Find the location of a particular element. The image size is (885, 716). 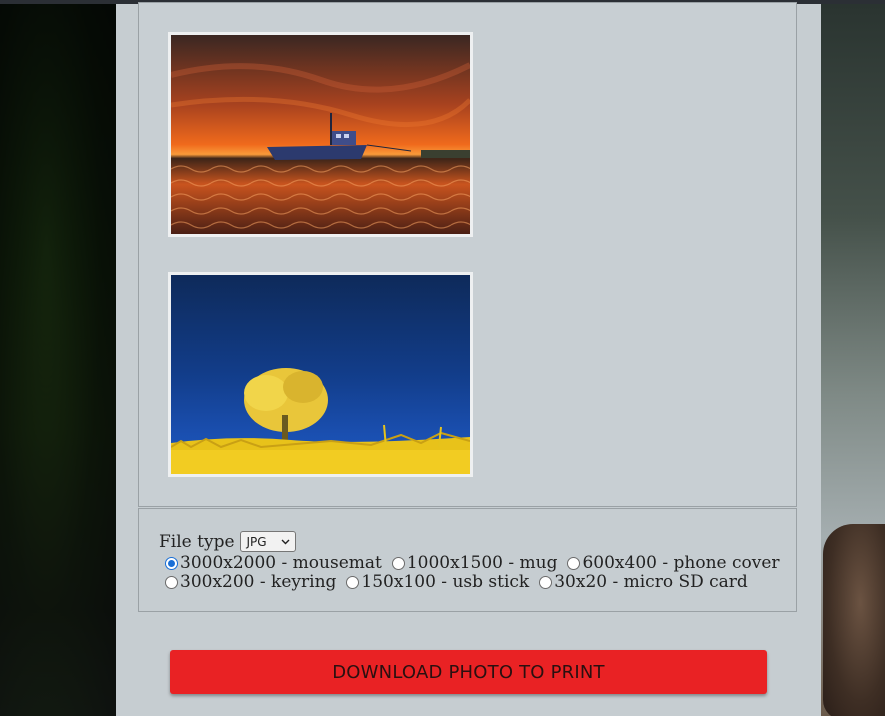

size-option-3000x2000: 3000x2000 - mousemat is located at coordinates (273, 563).